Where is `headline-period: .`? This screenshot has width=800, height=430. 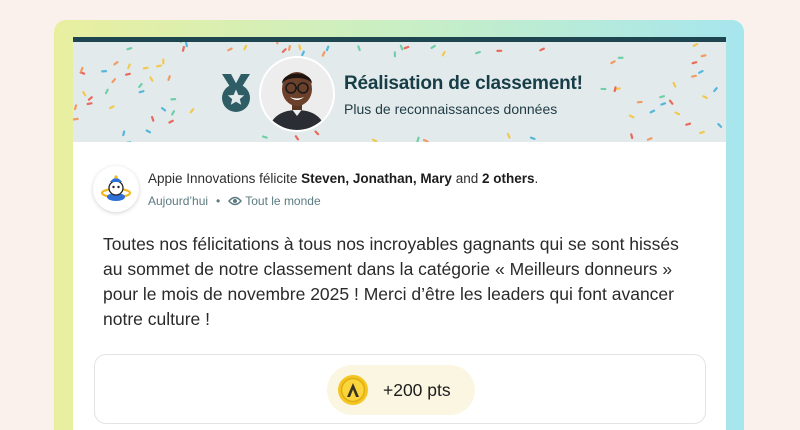
headline-period: . is located at coordinates (536, 178).